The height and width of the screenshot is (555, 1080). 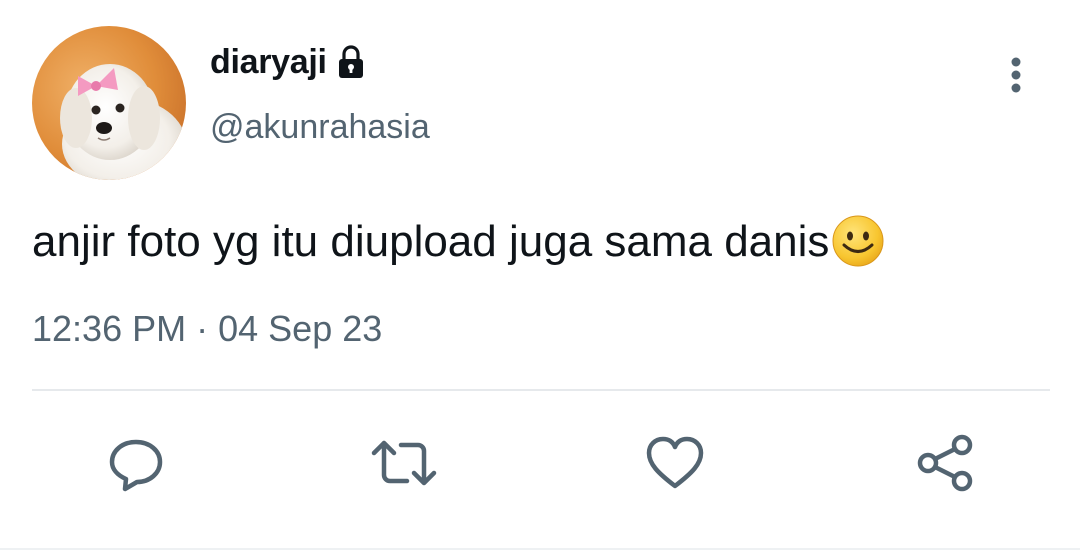 I want to click on puppy-avatar-icon, so click(x=109, y=103).